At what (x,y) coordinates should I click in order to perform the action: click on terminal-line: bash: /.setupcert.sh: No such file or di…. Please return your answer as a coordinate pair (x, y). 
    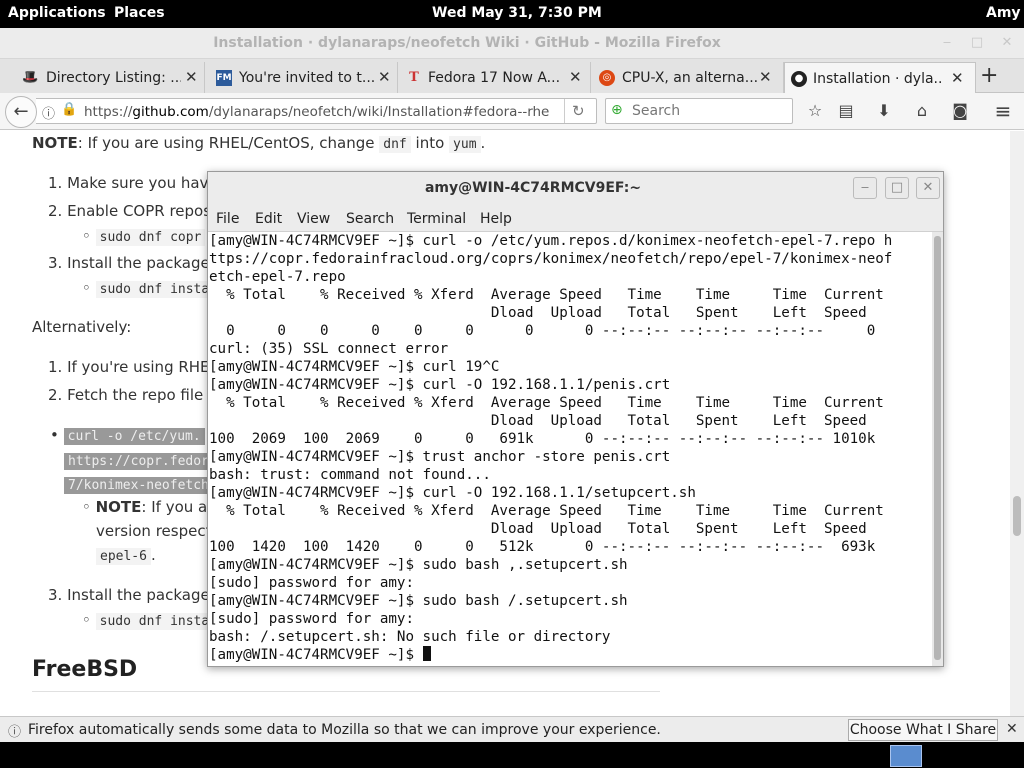
    Looking at the image, I should click on (410, 637).